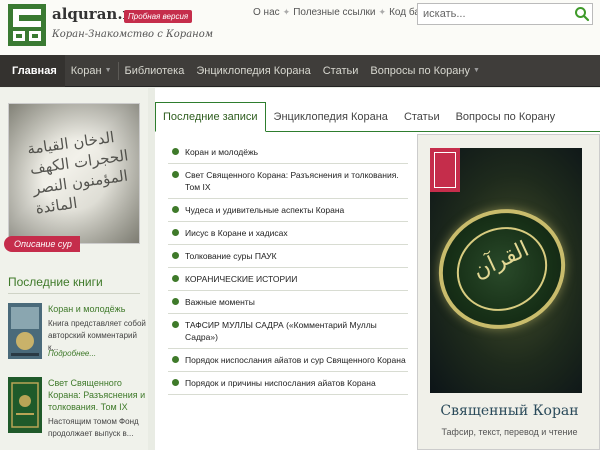 The image size is (600, 450). What do you see at coordinates (582, 14) in the screenshot?
I see `search-icon` at bounding box center [582, 14].